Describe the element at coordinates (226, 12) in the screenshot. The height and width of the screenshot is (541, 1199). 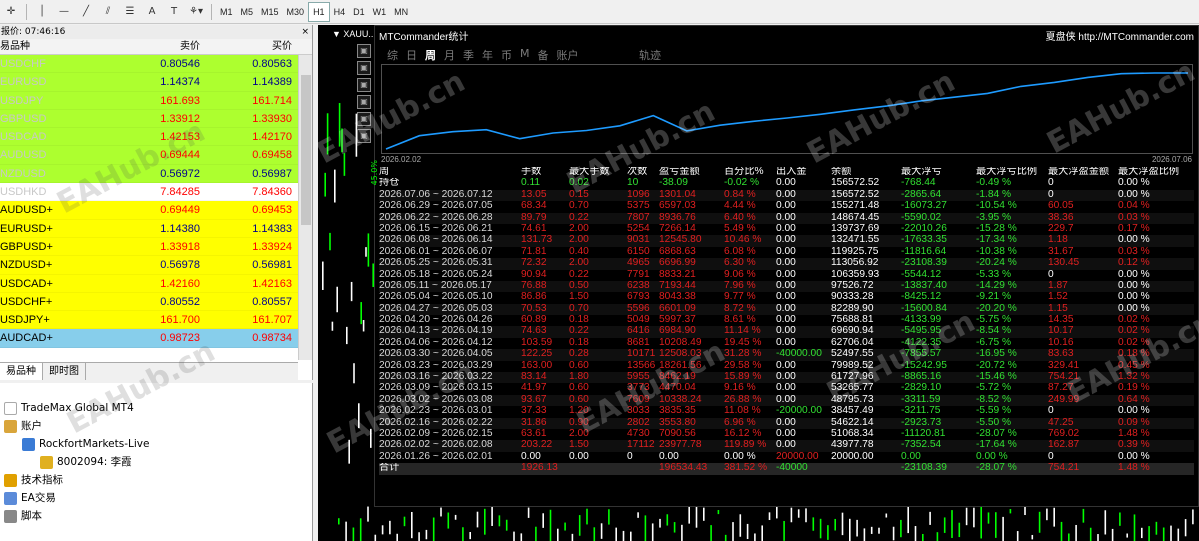
I see `timeframe-m1: M1` at that location.